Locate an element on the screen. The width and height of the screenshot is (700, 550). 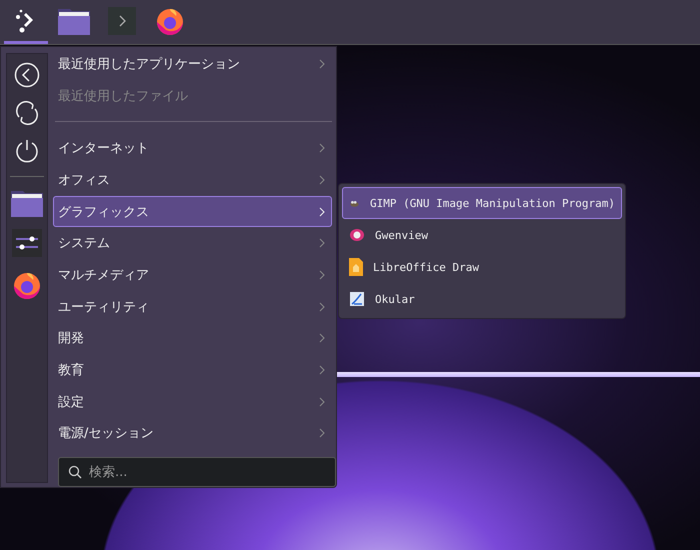
menu-item: システム is located at coordinates (192, 243).